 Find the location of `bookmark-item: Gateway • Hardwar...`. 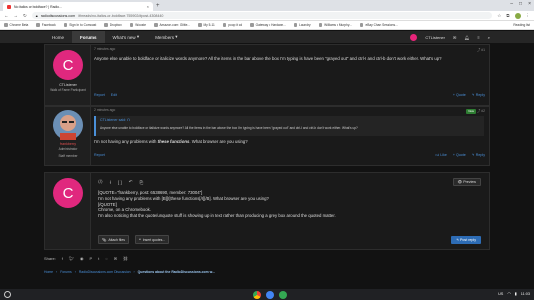

bookmark-item: Gateway • Hardwar... is located at coordinates (268, 25).